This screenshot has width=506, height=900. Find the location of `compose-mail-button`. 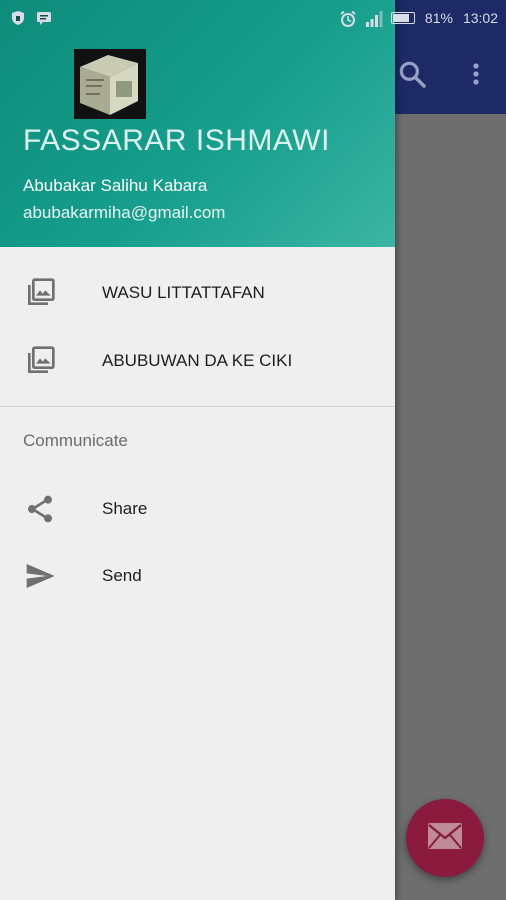

compose-mail-button is located at coordinates (445, 838).